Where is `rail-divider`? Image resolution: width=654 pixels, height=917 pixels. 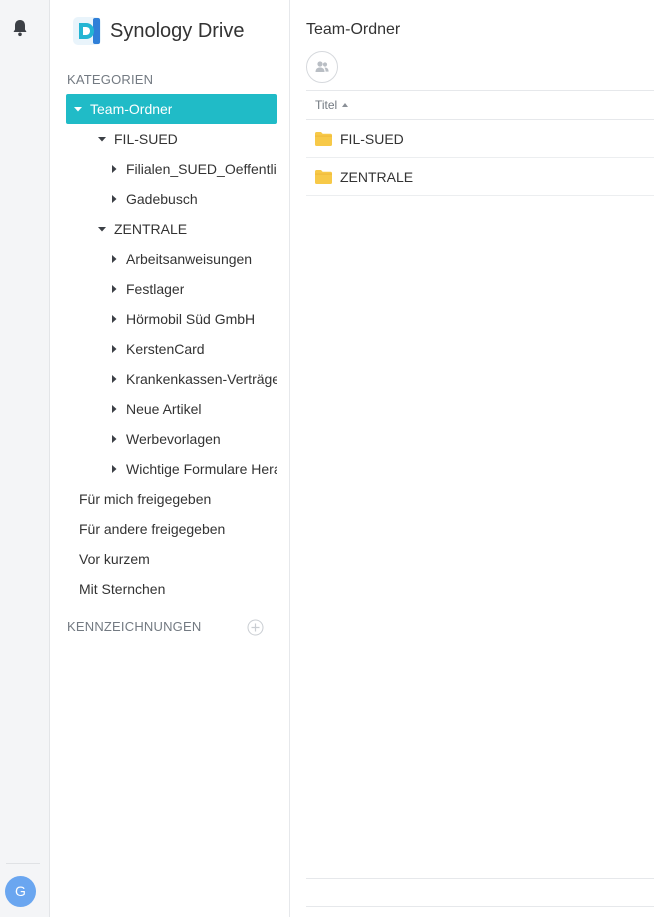 rail-divider is located at coordinates (23, 863).